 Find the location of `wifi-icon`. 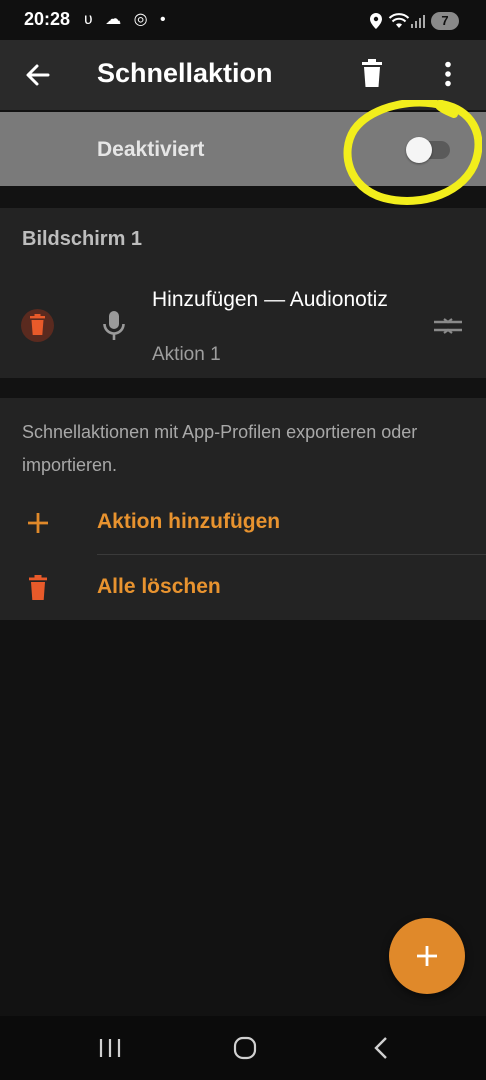

wifi-icon is located at coordinates (399, 20).